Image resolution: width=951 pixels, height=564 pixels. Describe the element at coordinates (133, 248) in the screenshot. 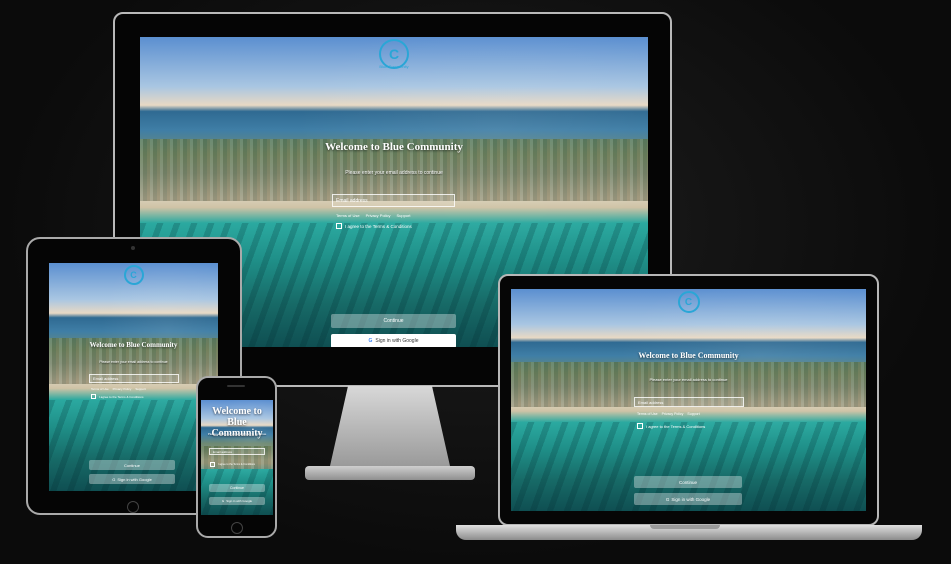

I see `tablet-camera` at that location.